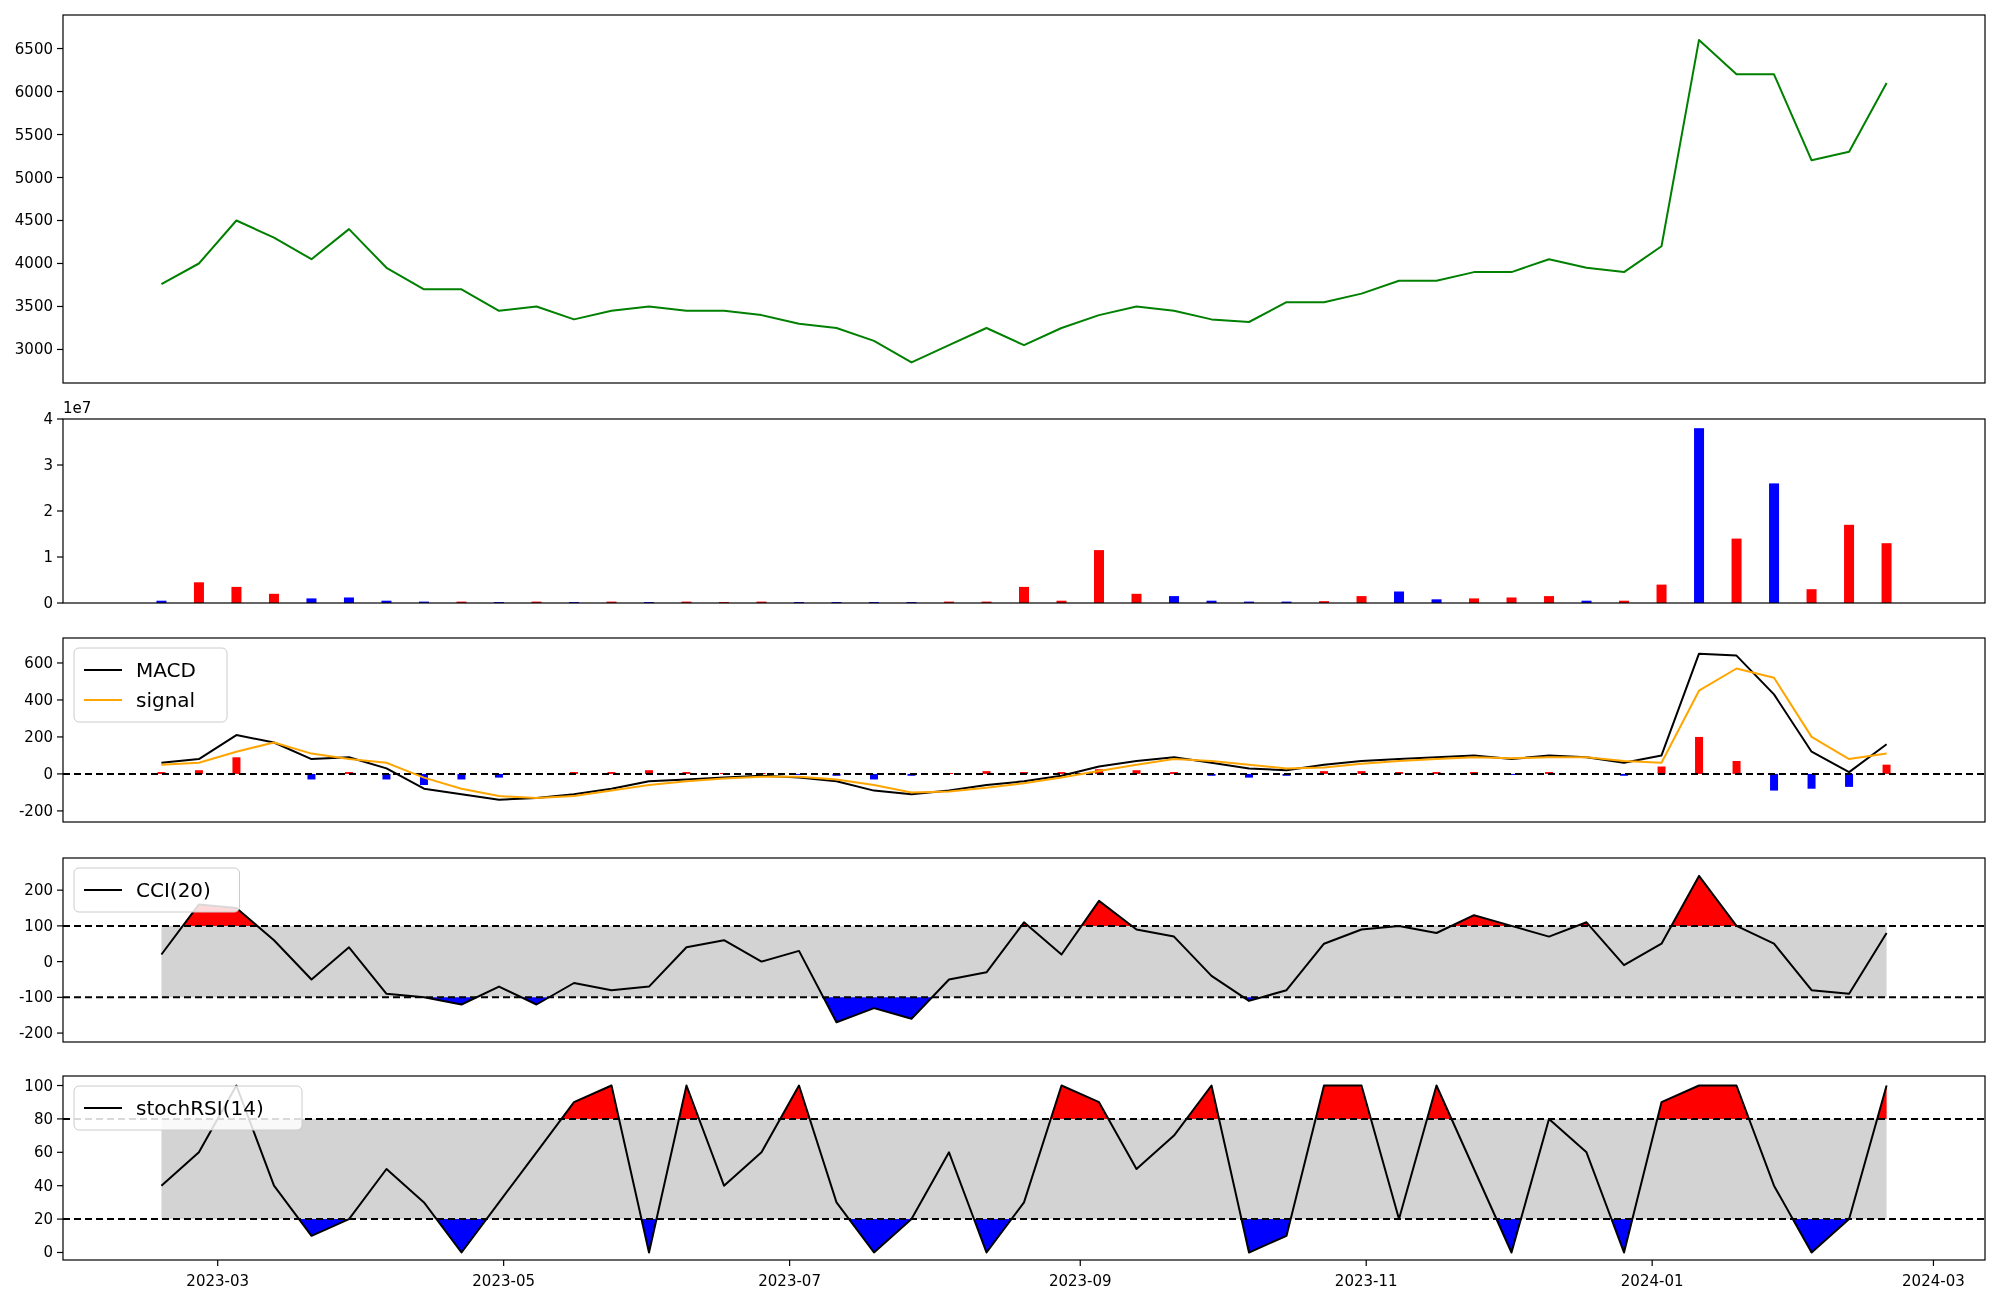  I want to click on axis-tick-label: 4000, so click(33, 263).